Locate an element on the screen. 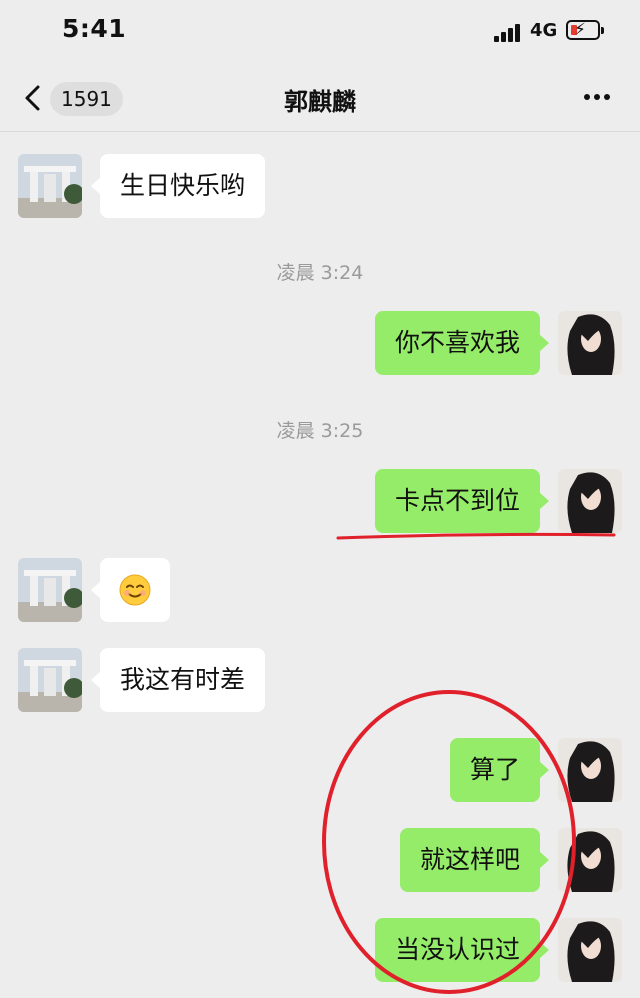 The height and width of the screenshot is (998, 640). message-bubble-outgoing: 卡点不到位 is located at coordinates (462, 501).